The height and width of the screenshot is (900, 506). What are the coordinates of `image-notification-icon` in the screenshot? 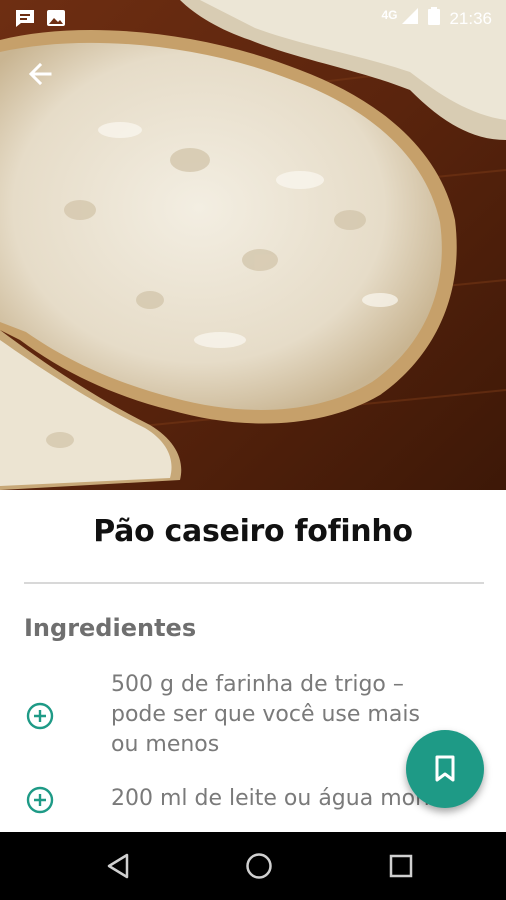 It's located at (56, 20).